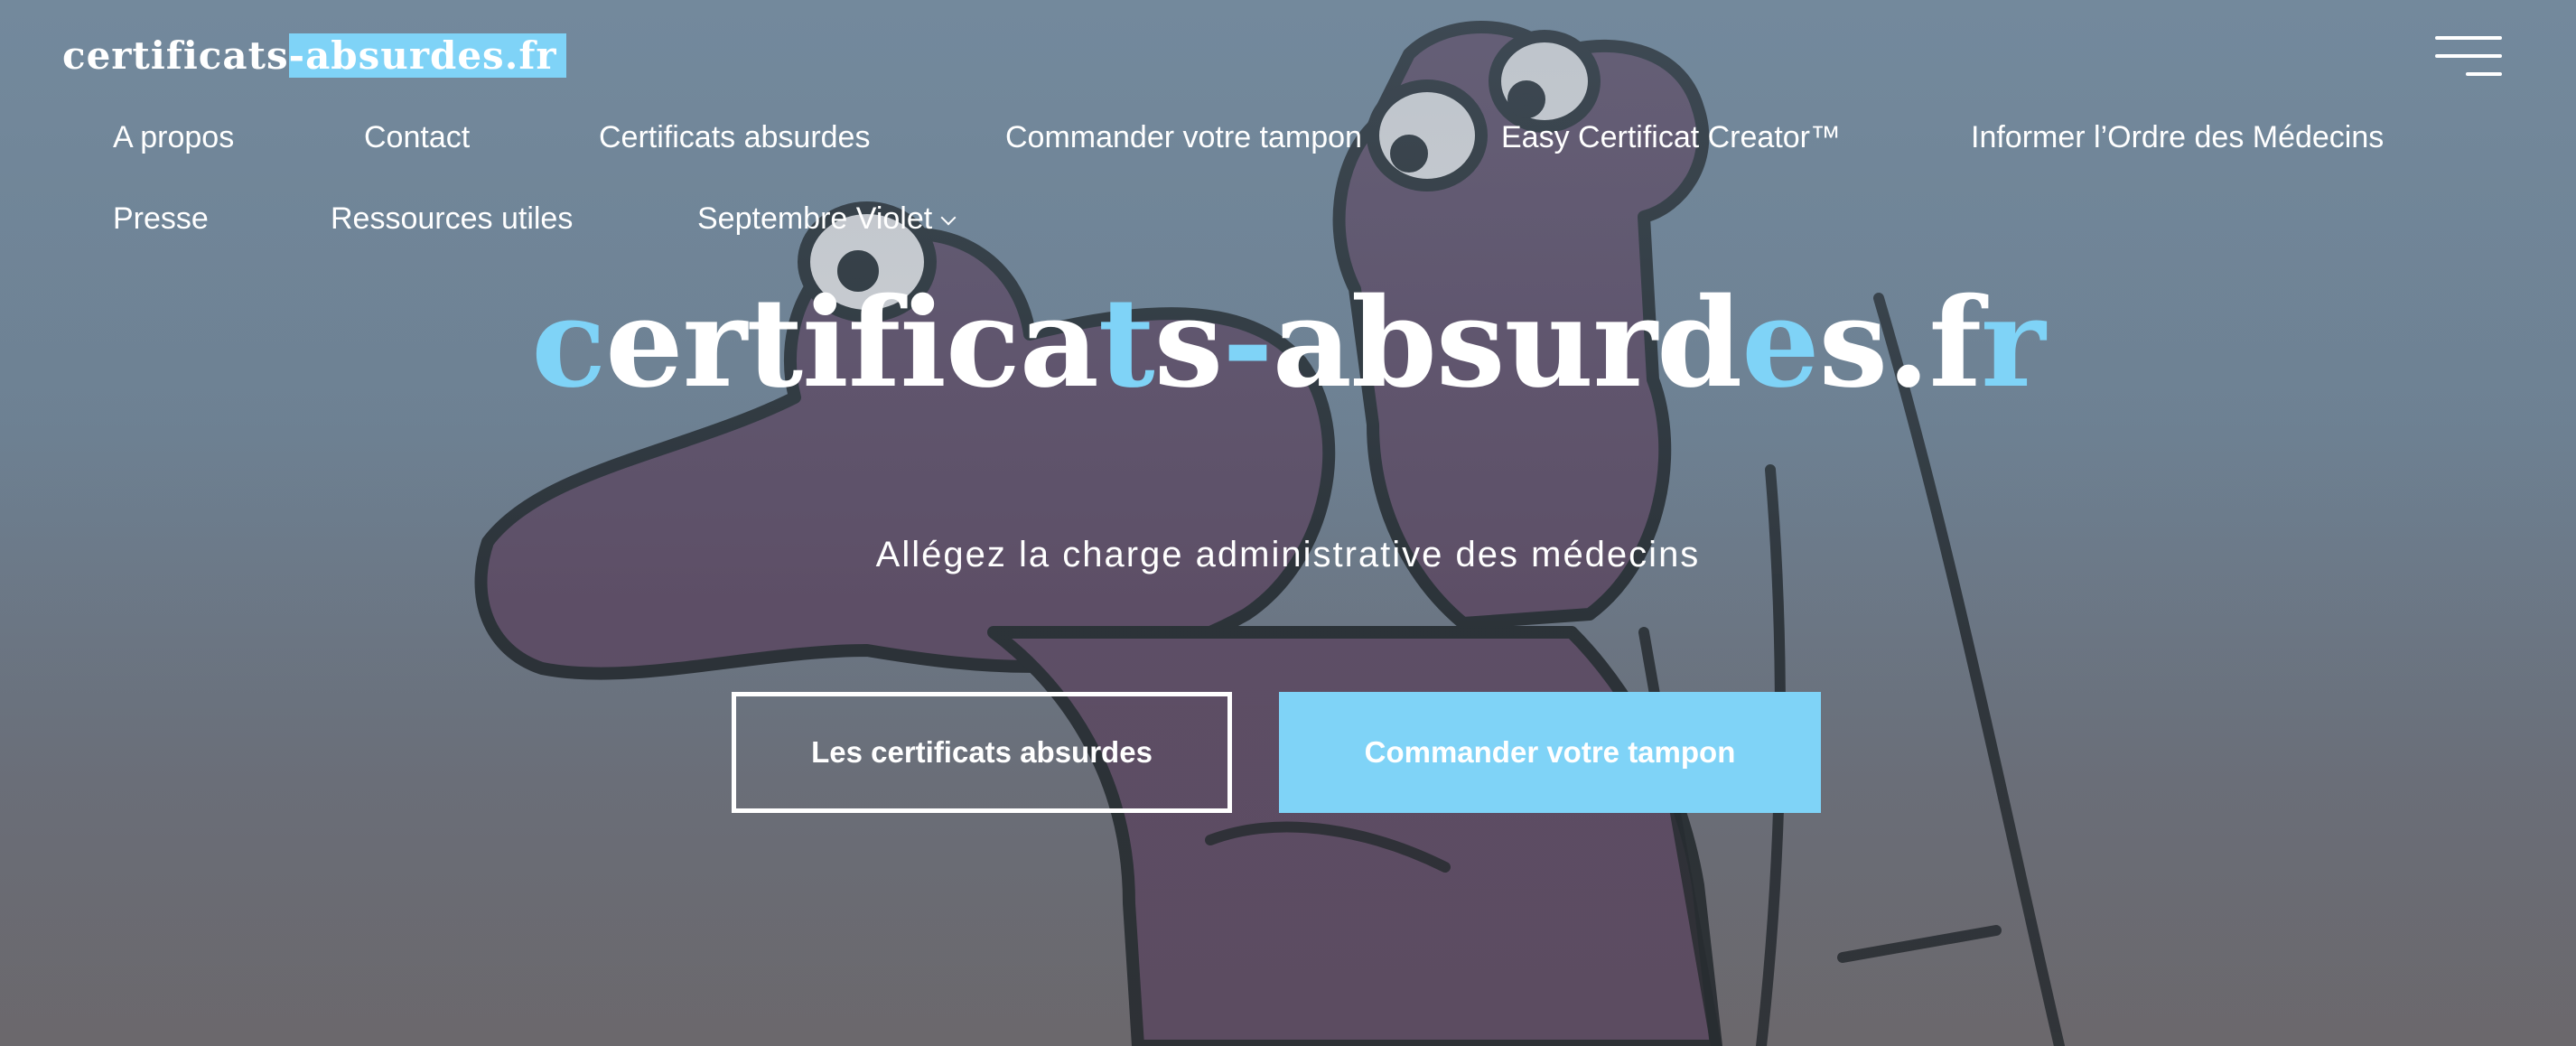 Image resolution: width=2576 pixels, height=1046 pixels. What do you see at coordinates (161, 219) in the screenshot?
I see `nav-item-presse: Presse` at bounding box center [161, 219].